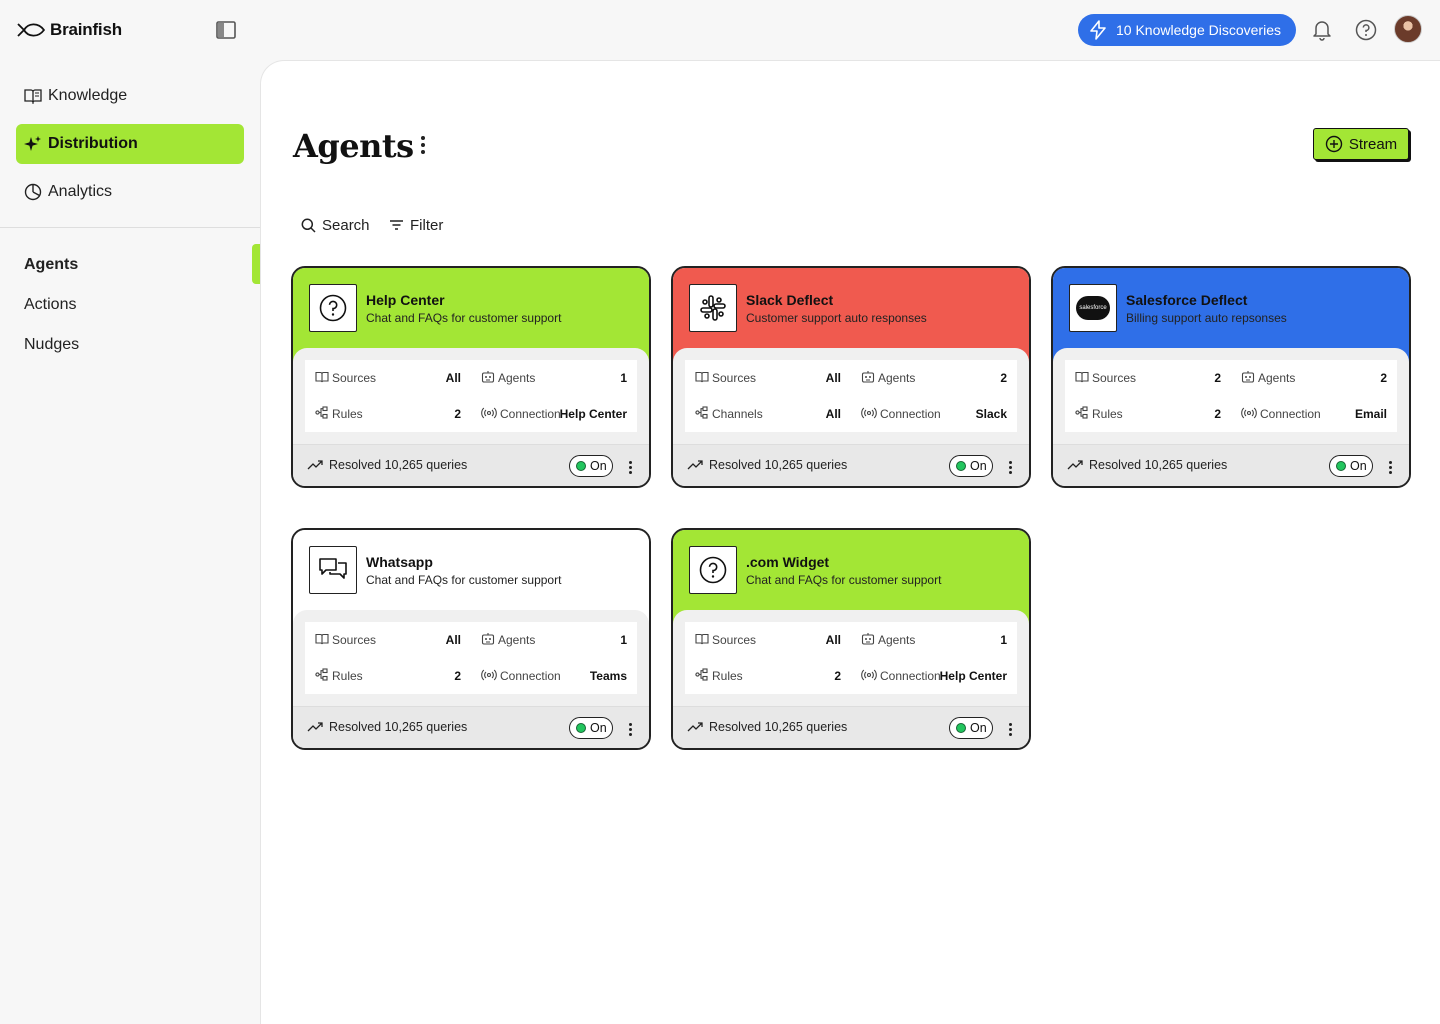  I want to click on trend-up-icon, so click(315, 465).